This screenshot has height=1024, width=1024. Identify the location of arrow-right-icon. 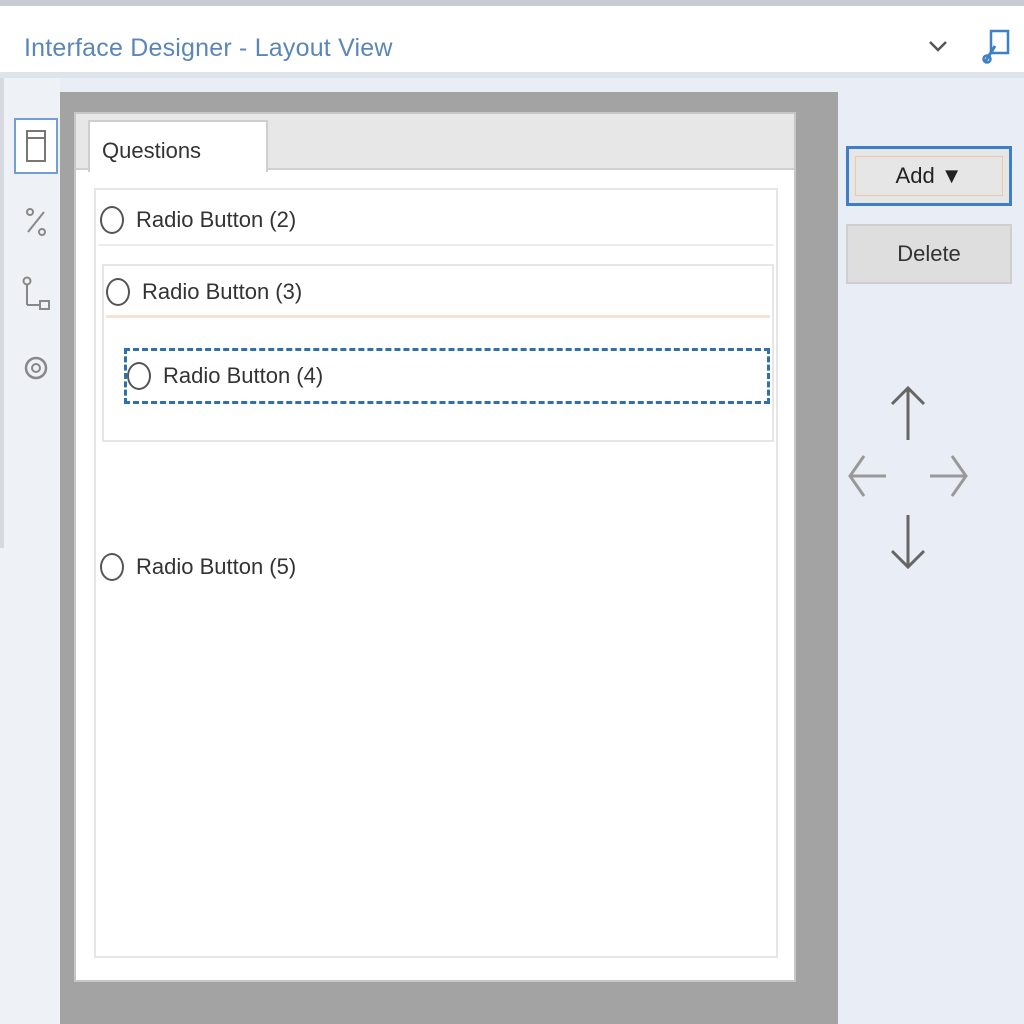
(949, 476).